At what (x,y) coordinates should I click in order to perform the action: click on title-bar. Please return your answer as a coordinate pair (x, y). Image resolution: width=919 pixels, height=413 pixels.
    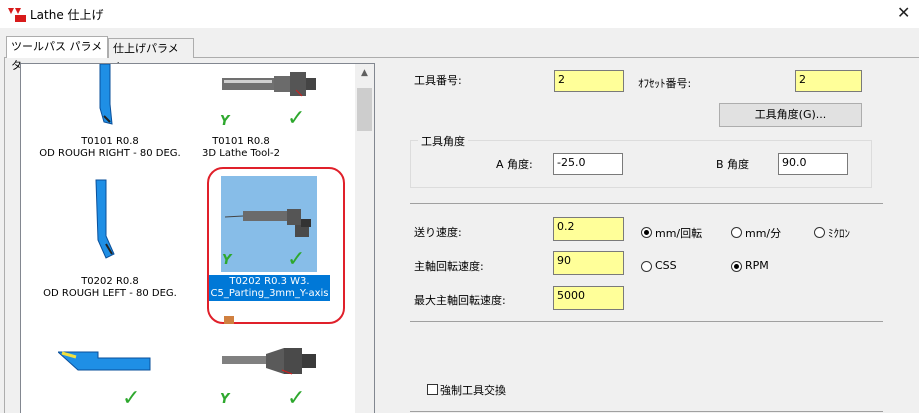
    Looking at the image, I should click on (459, 14).